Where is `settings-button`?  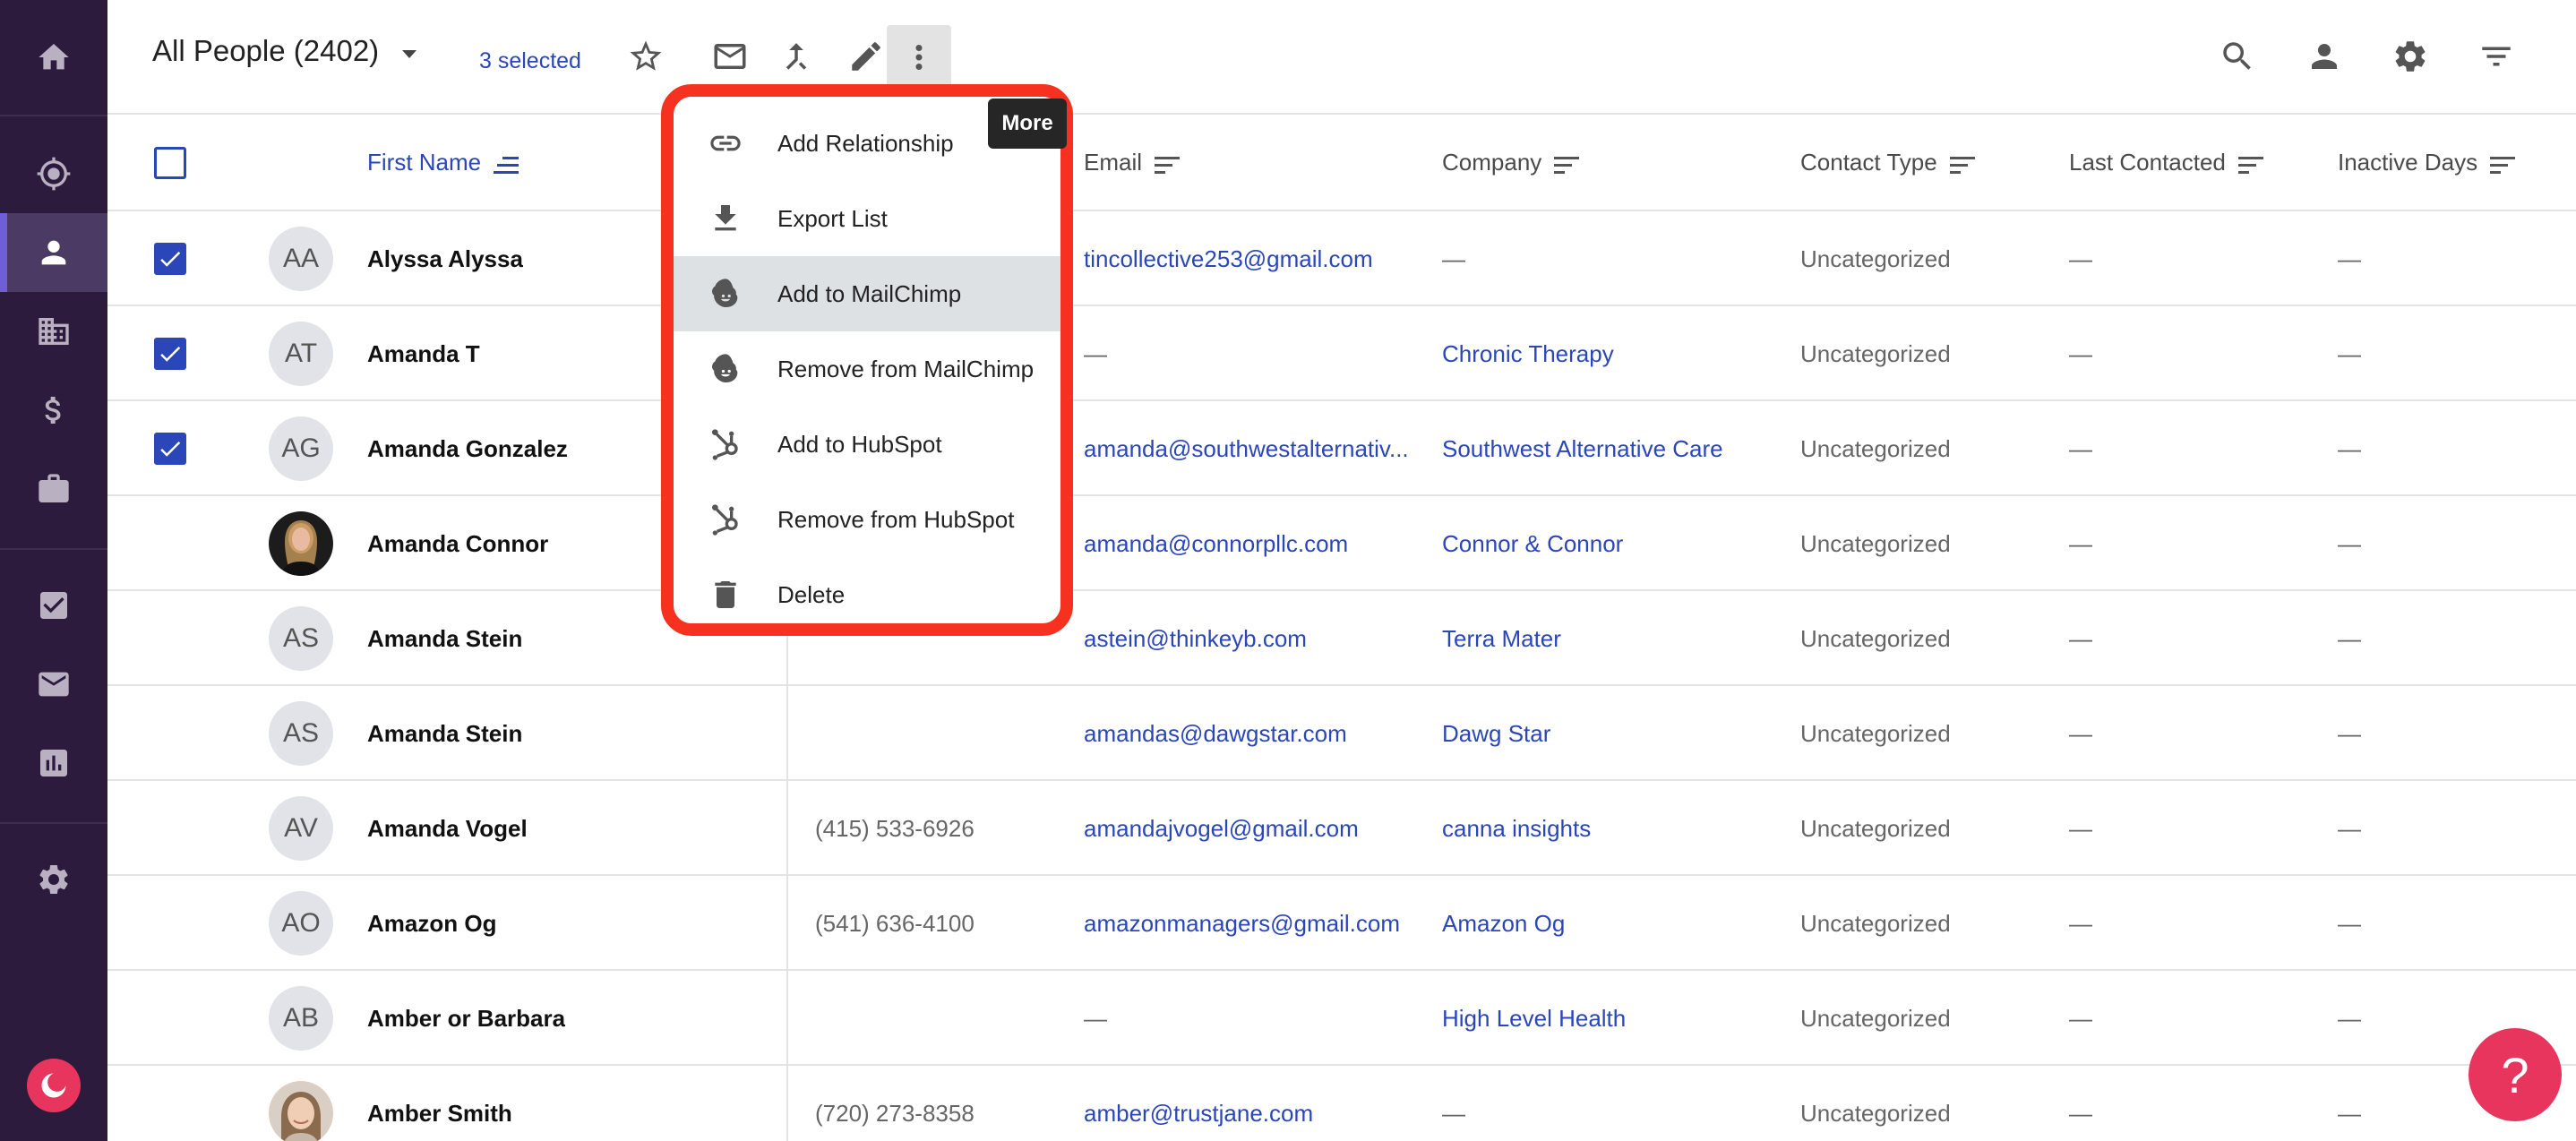 settings-button is located at coordinates (2410, 56).